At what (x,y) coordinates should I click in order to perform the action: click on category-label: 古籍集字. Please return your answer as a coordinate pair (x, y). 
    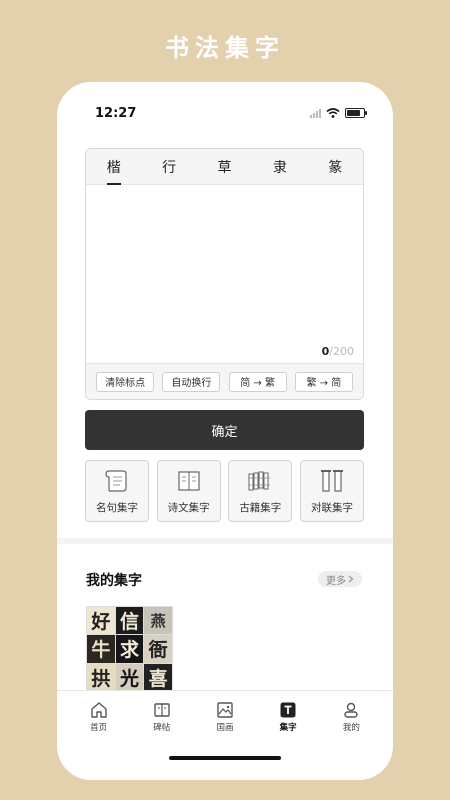
    Looking at the image, I should click on (260, 508).